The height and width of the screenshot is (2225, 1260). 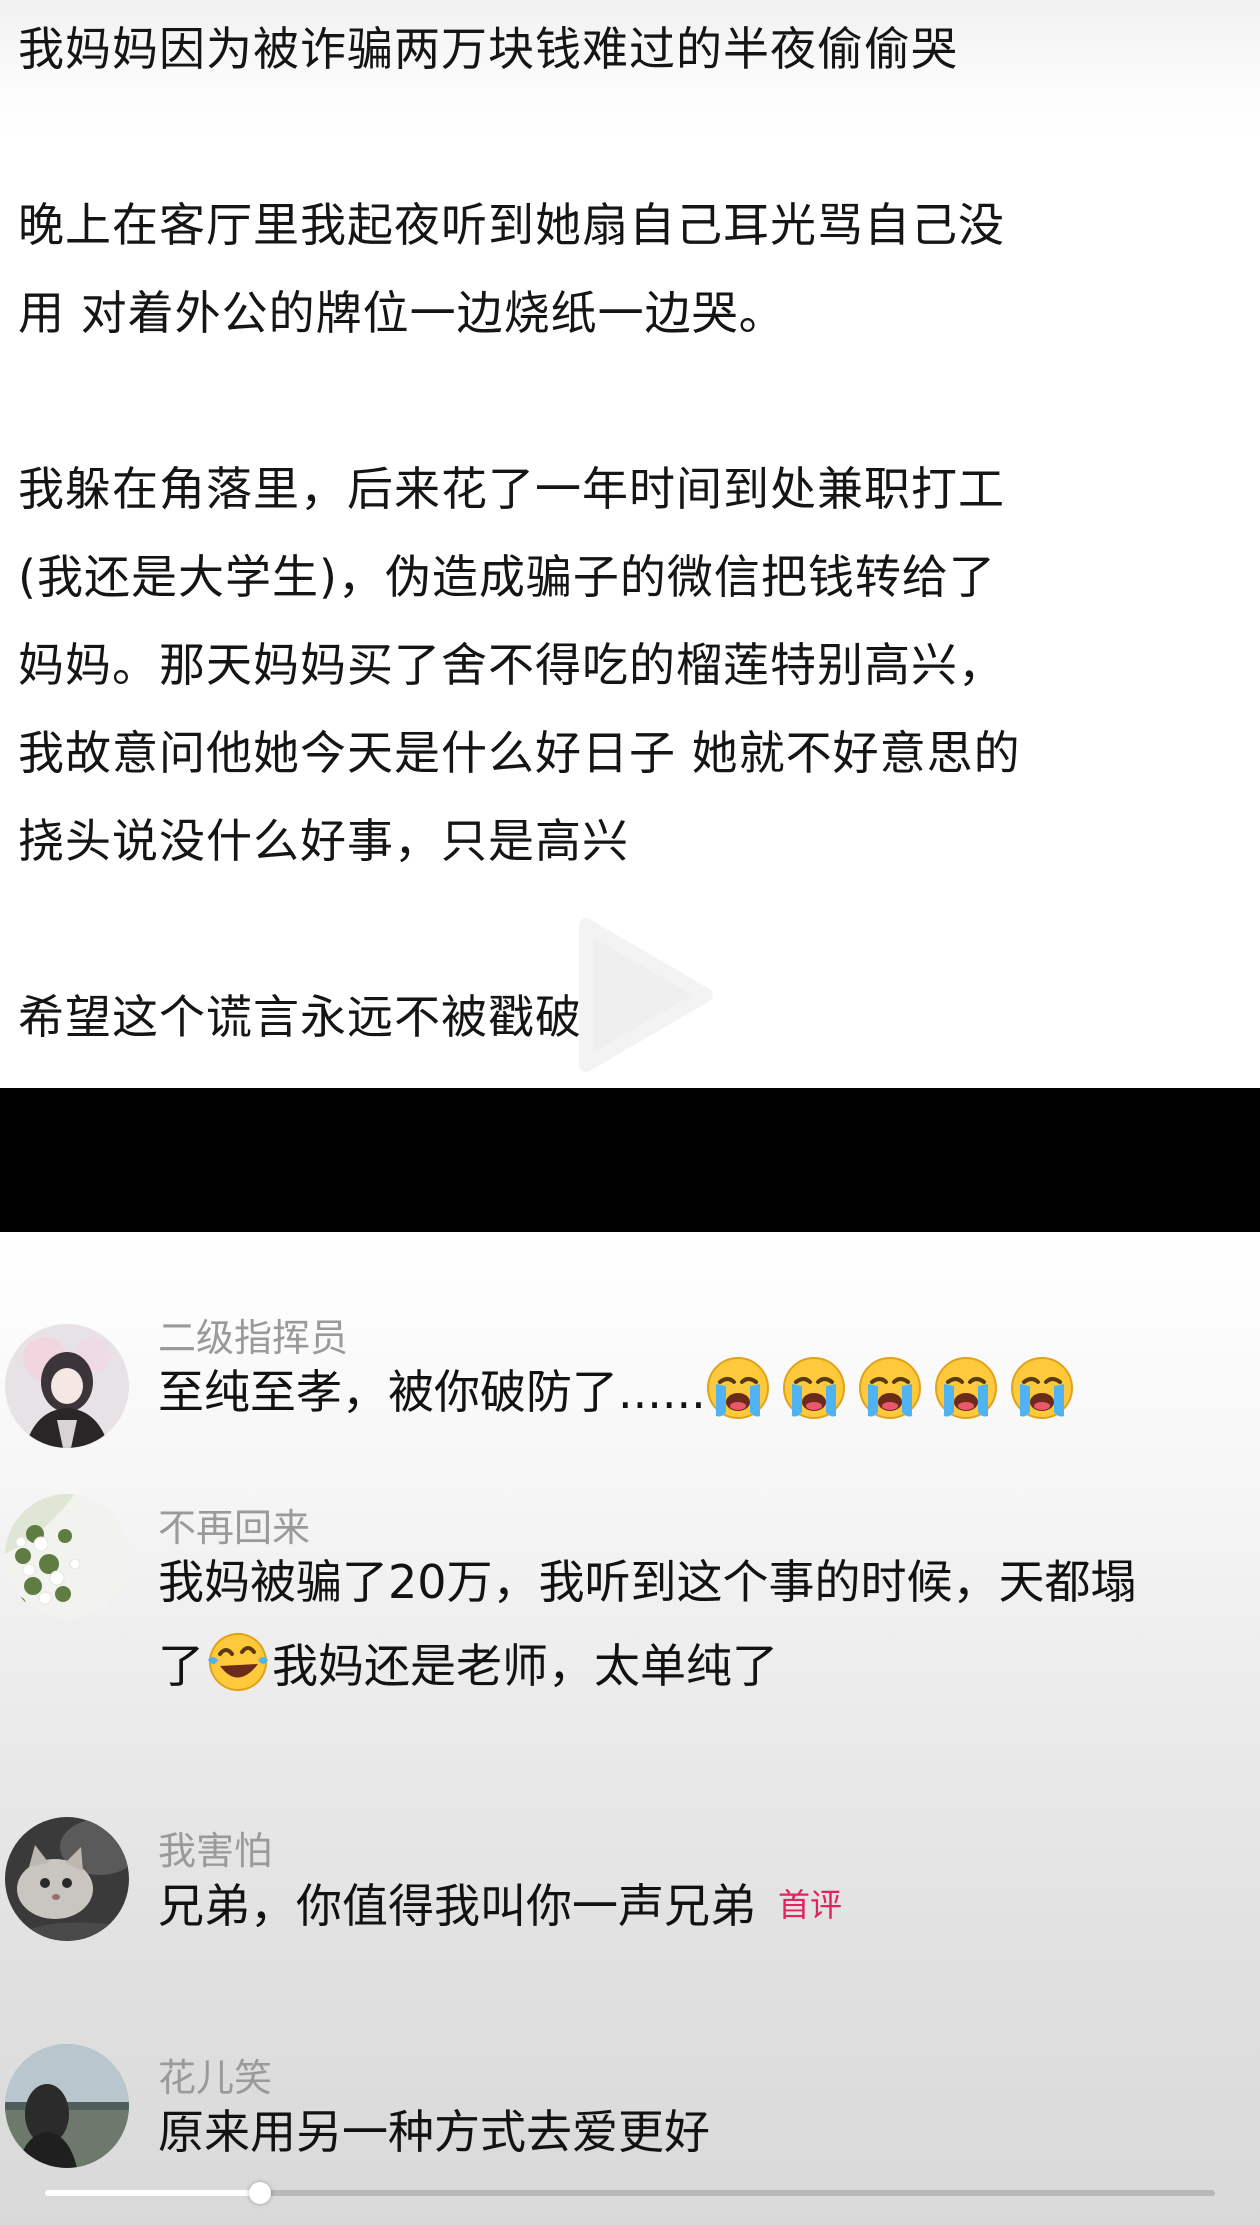 I want to click on comment-text: 原来用另一种方式去爱更好, so click(x=434, y=2132).